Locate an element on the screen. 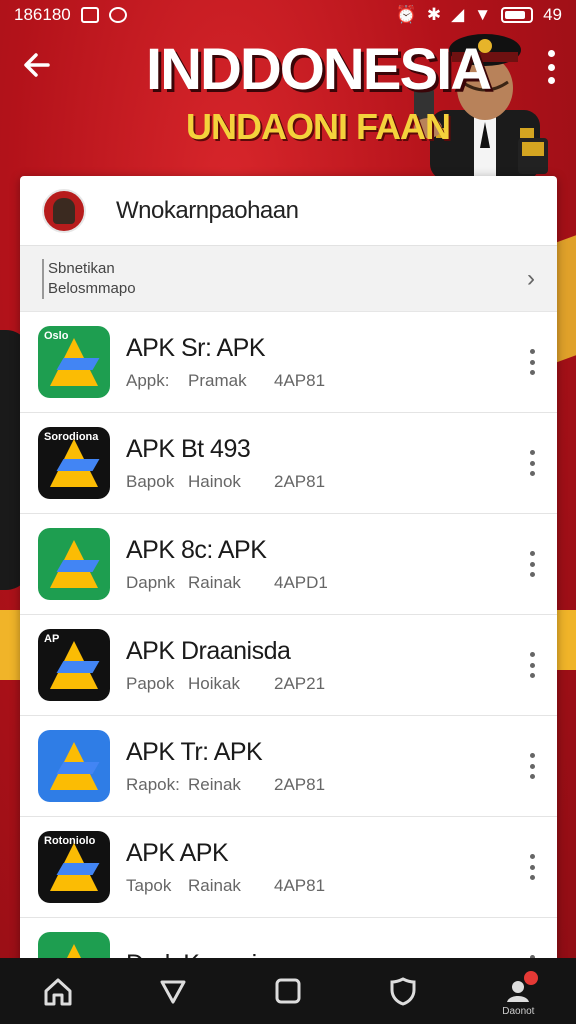  app-meta-3: 2AP21 is located at coordinates (300, 683).